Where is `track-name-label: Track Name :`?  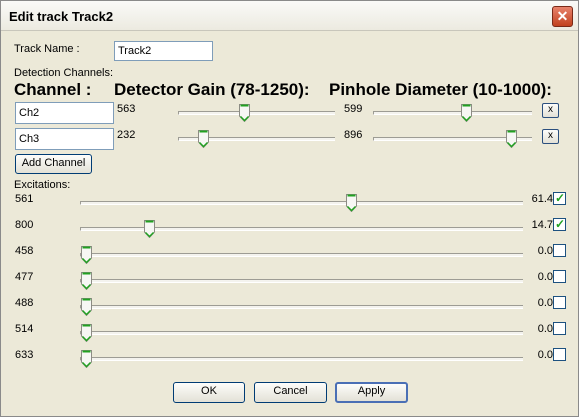
track-name-label: Track Name : is located at coordinates (47, 49).